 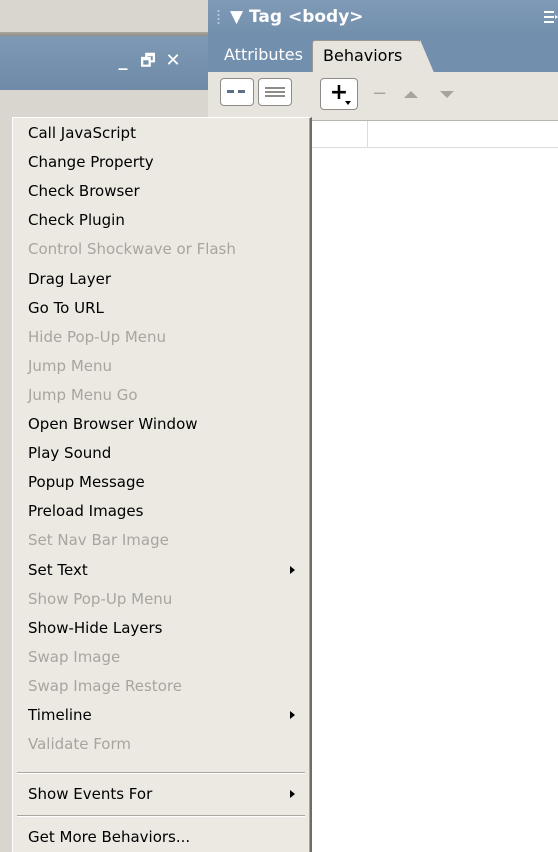 I want to click on menu-item-open-browser-window: Open Browser Window, so click(x=161, y=424).